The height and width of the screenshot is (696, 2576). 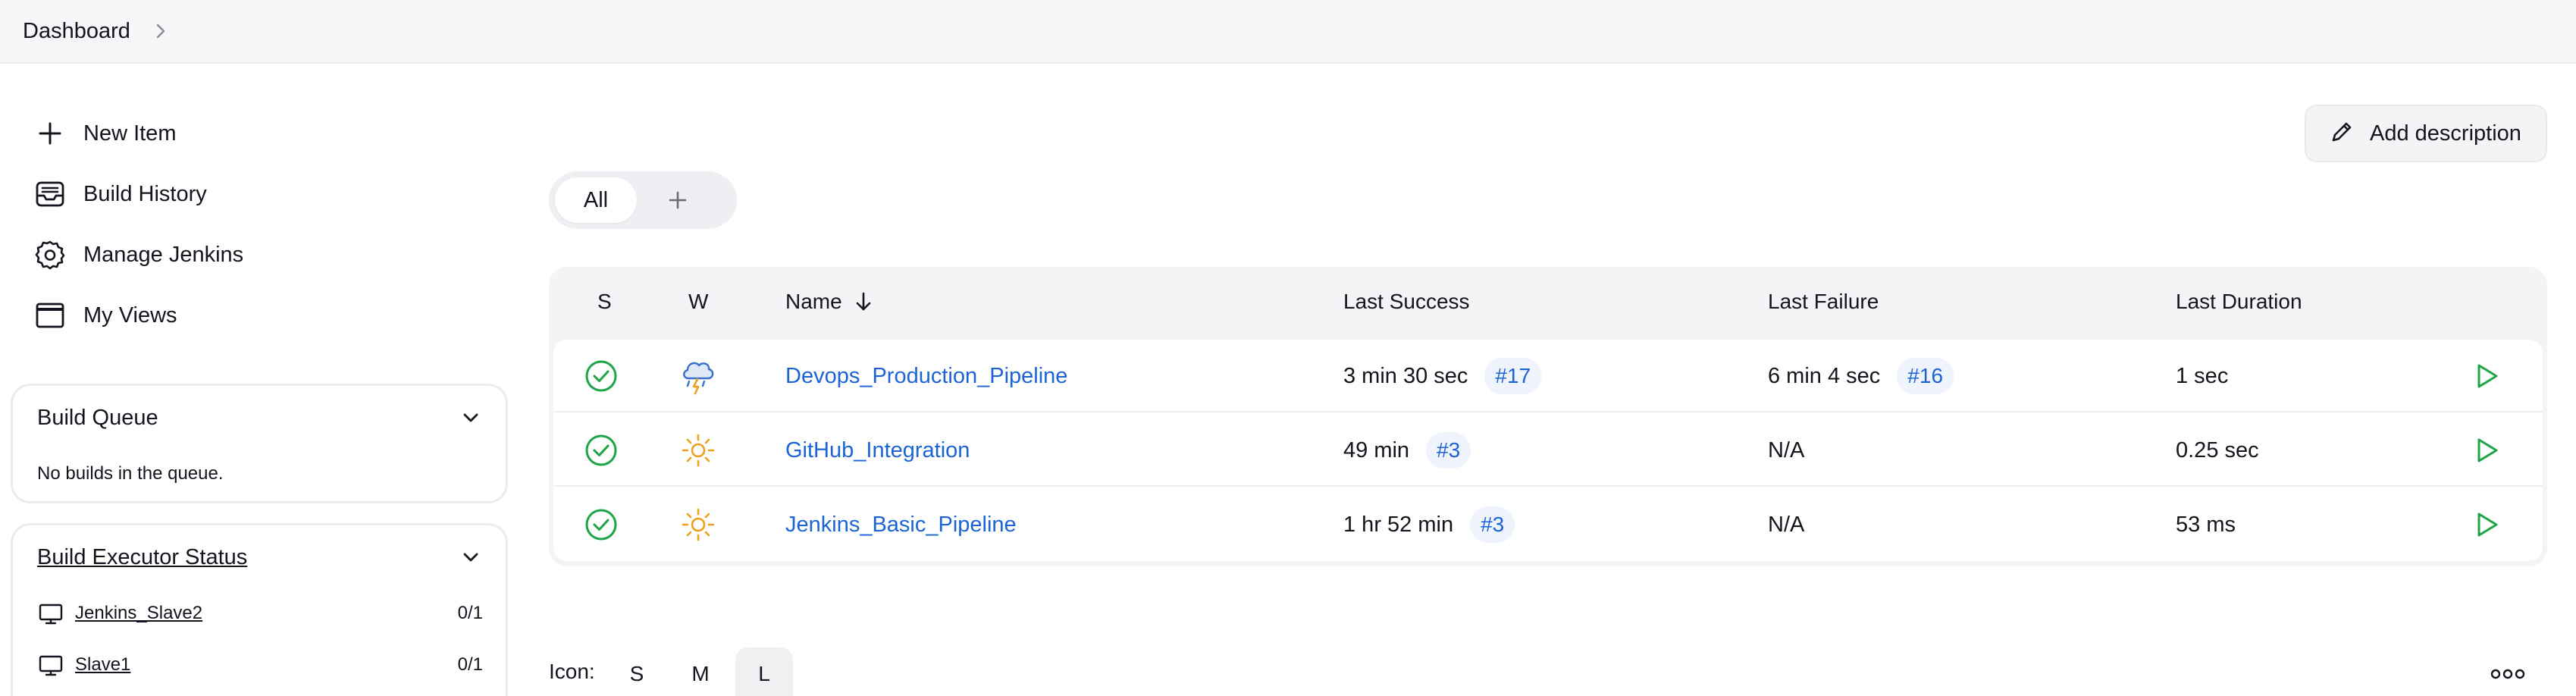 What do you see at coordinates (1824, 302) in the screenshot?
I see `header-last-failure: Last Failure` at bounding box center [1824, 302].